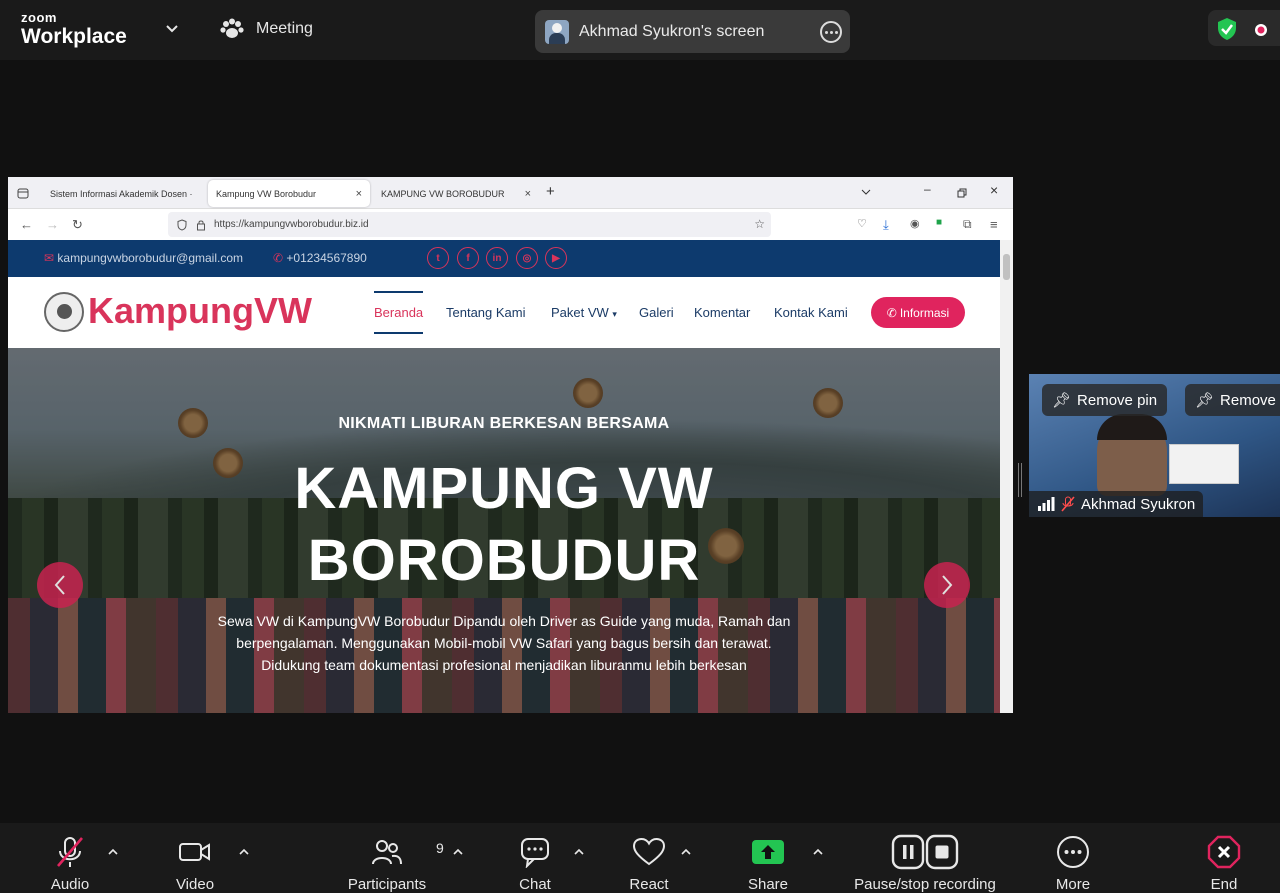  I want to click on carousel-prev-button, so click(60, 585).